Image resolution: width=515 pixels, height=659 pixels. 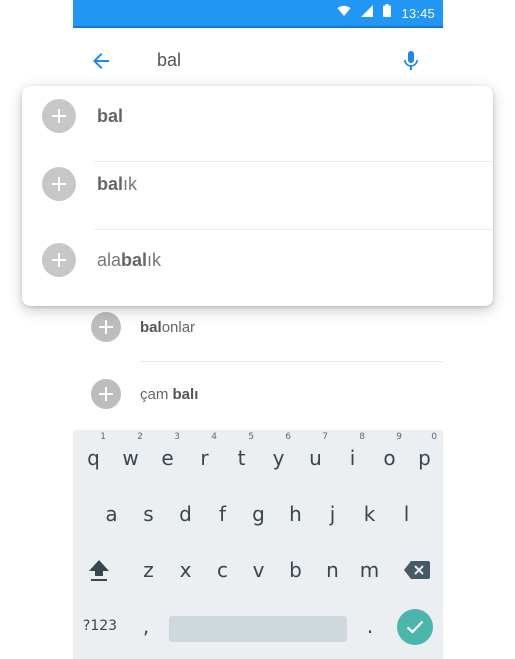 I want to click on list-item: çam balı, so click(x=258, y=394).